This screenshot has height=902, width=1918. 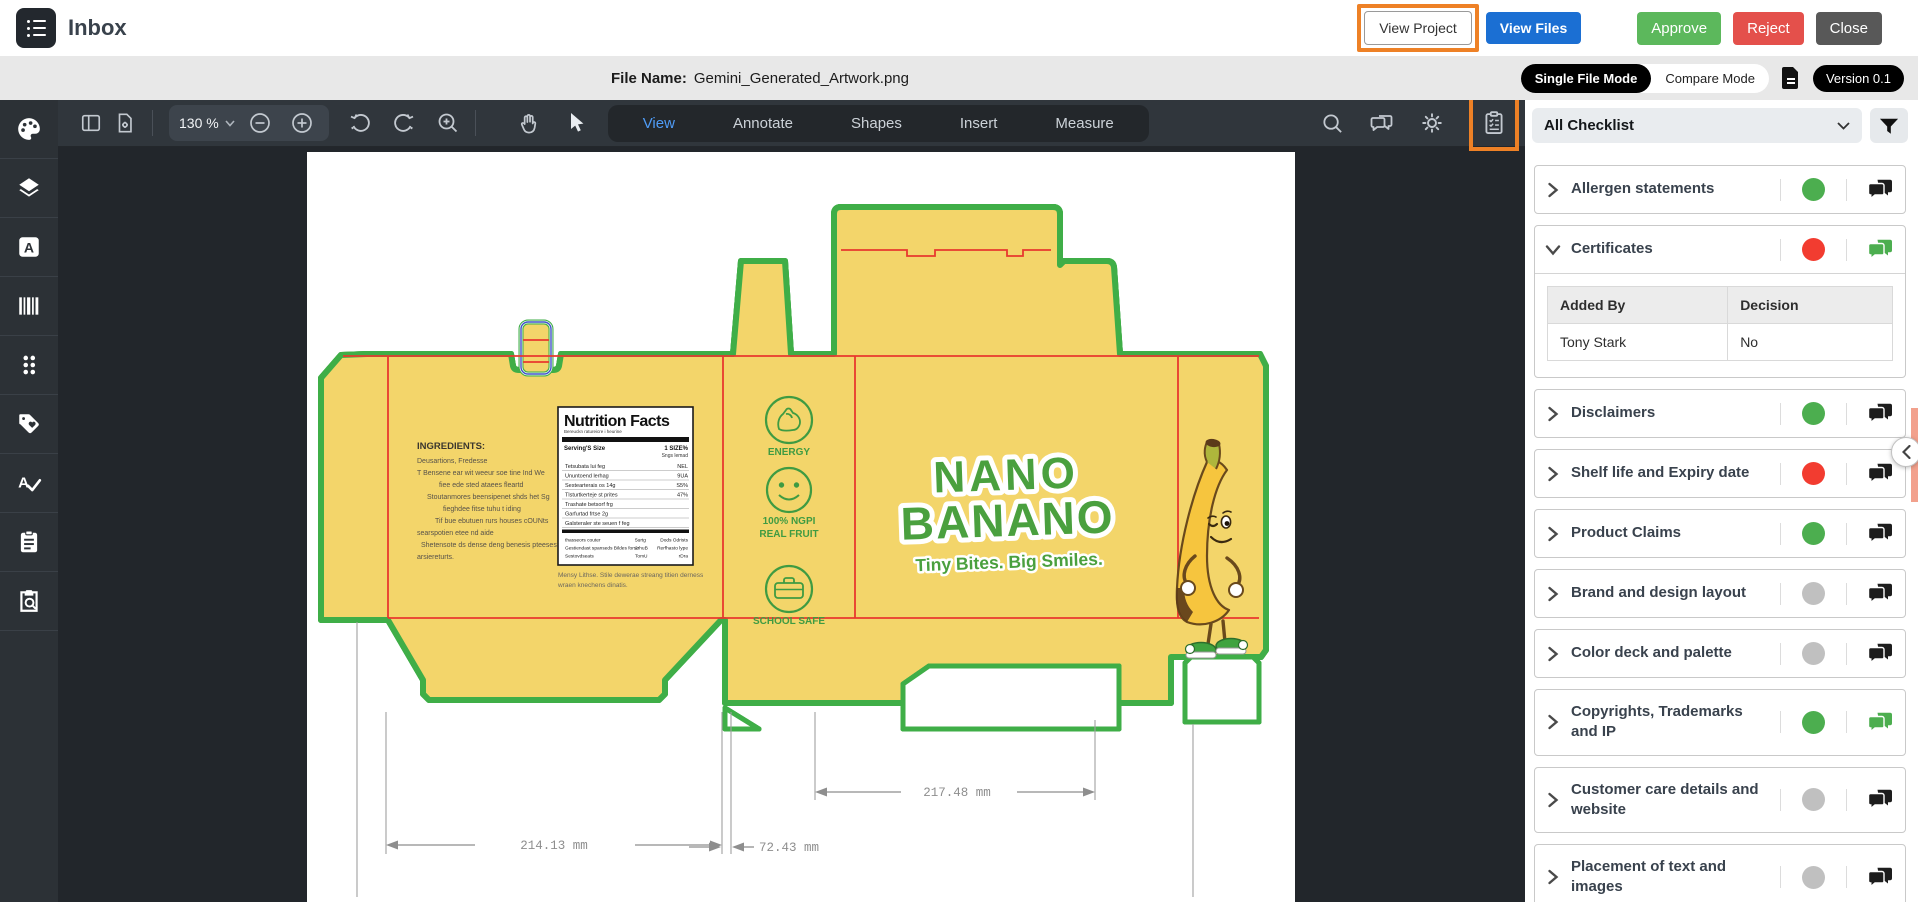 I want to click on sidebar-item-tags, so click(x=29, y=424).